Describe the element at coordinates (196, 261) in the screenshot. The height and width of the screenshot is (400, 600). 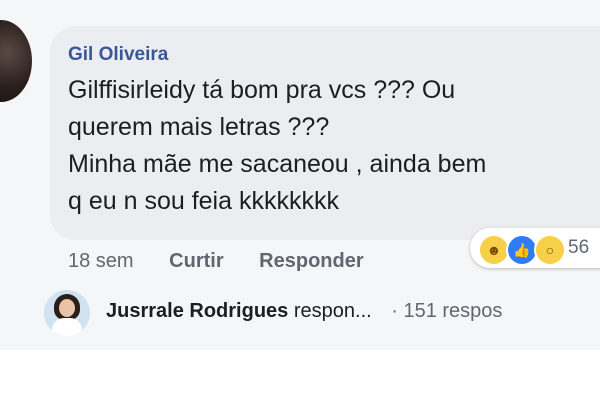
I see `like-button: Curtir` at that location.